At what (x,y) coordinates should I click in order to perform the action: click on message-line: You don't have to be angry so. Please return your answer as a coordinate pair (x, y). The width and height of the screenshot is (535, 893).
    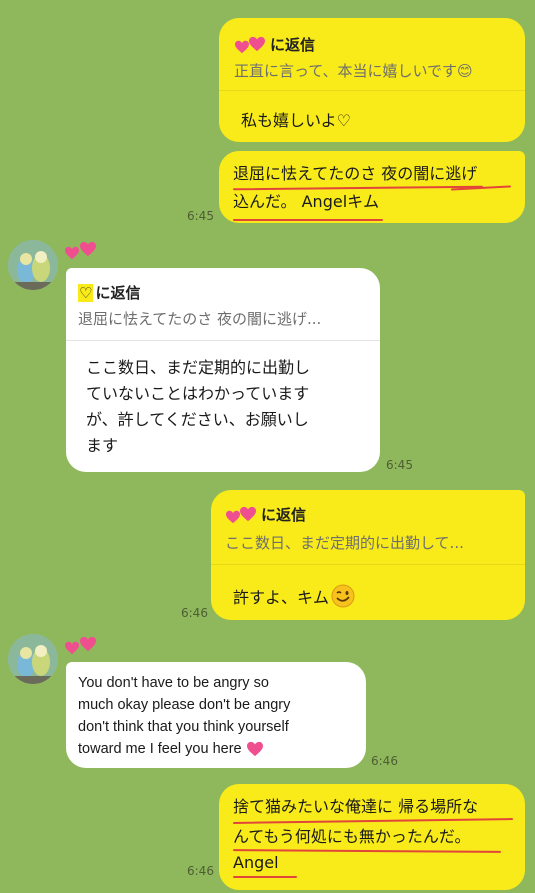
    Looking at the image, I should click on (173, 683).